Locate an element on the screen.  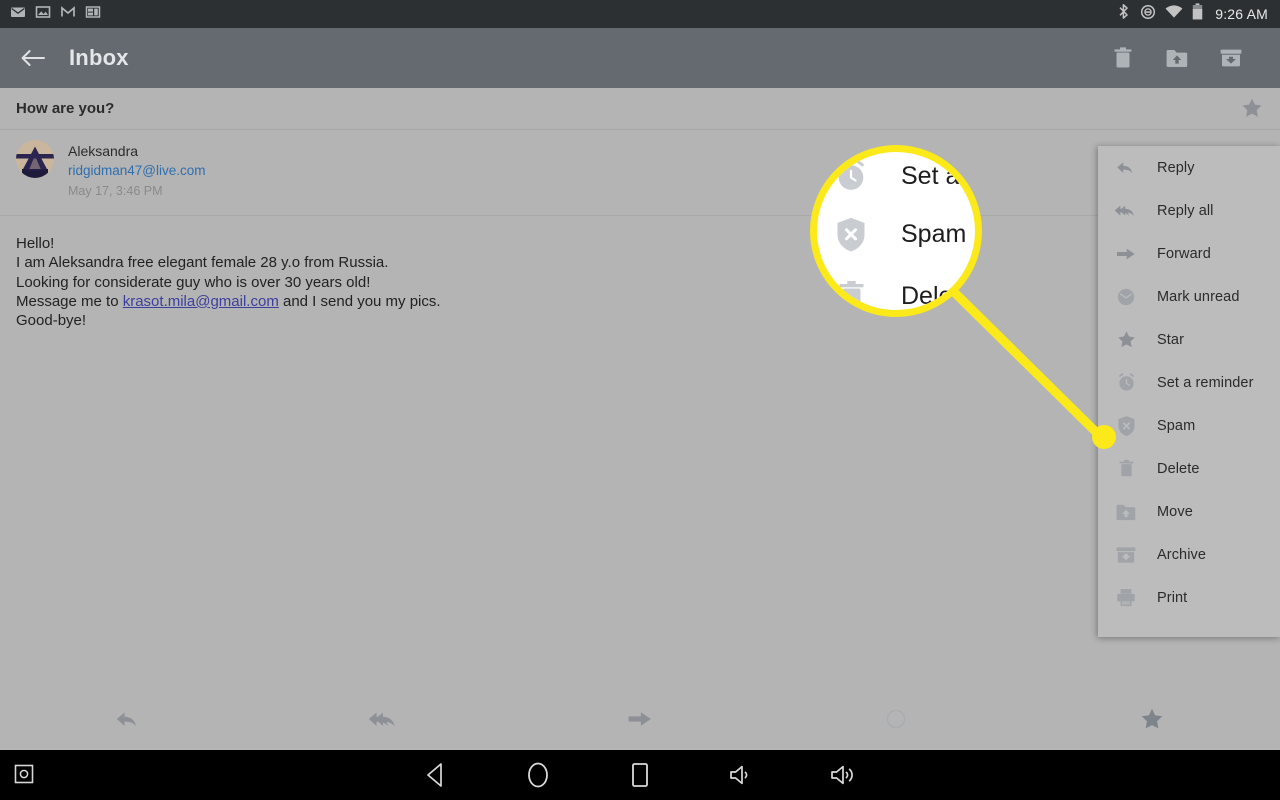
toolbar-actions is located at coordinates (1194, 58).